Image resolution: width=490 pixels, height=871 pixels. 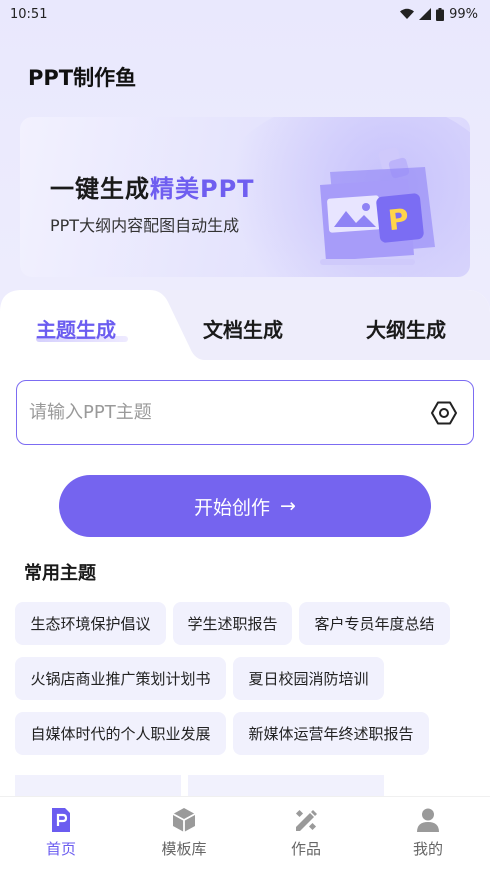 I want to click on pencil-ruler-icon, so click(x=306, y=820).